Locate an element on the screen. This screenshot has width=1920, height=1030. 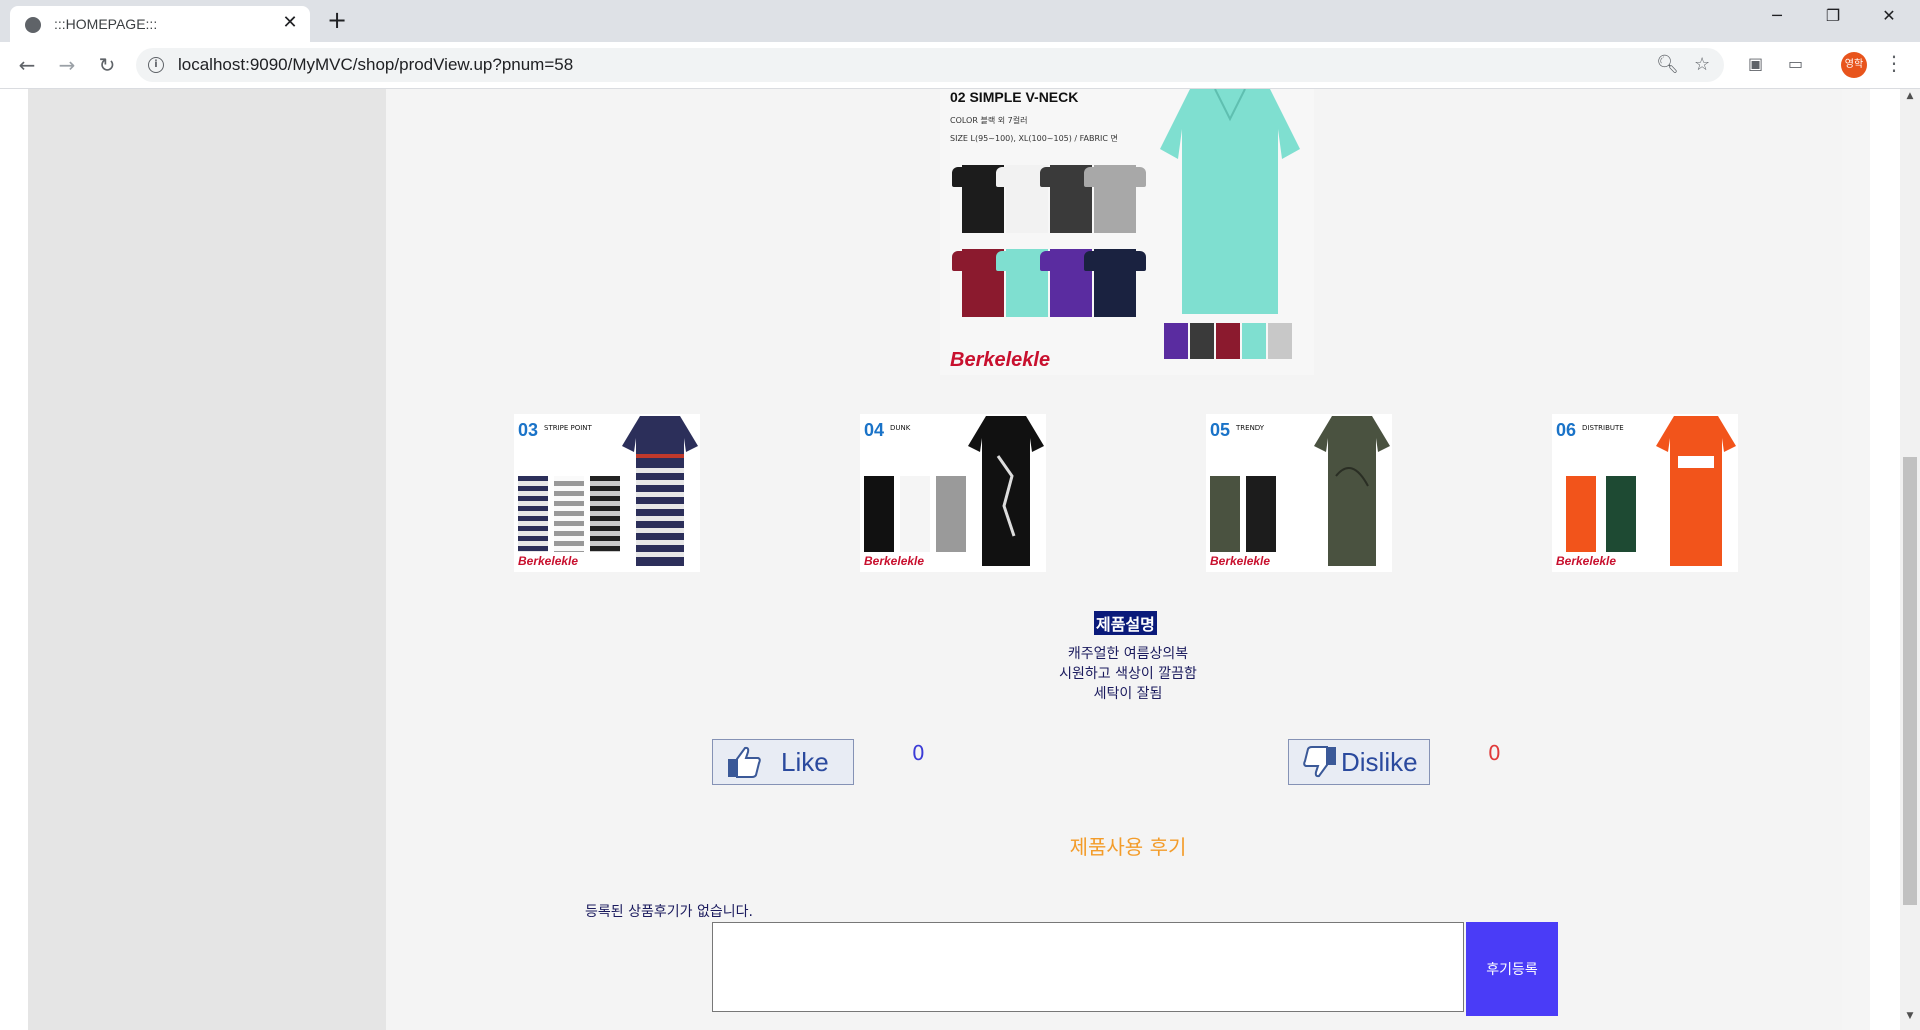
minimize-button: ─ is located at coordinates (1777, 15).